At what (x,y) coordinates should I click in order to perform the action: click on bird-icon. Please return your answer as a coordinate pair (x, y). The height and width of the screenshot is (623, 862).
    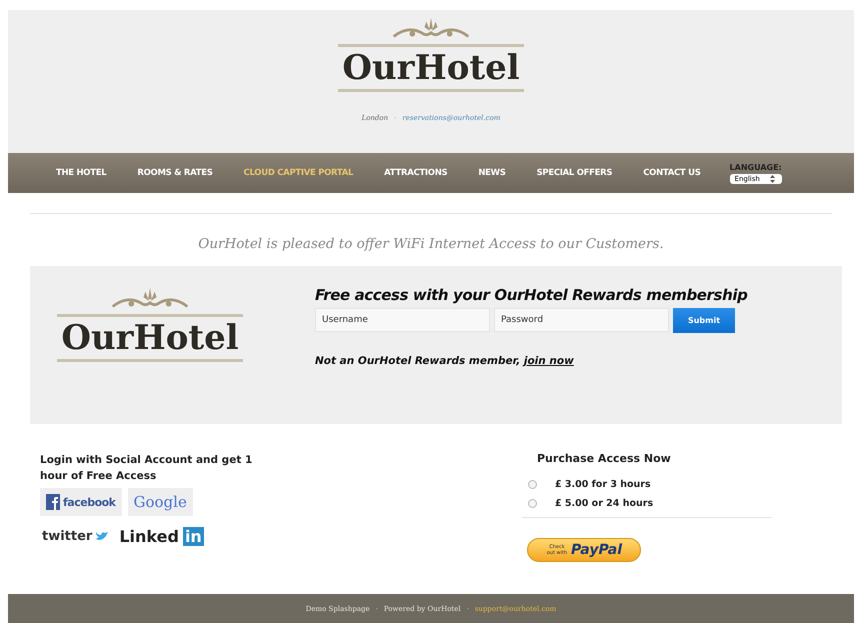
    Looking at the image, I should click on (102, 536).